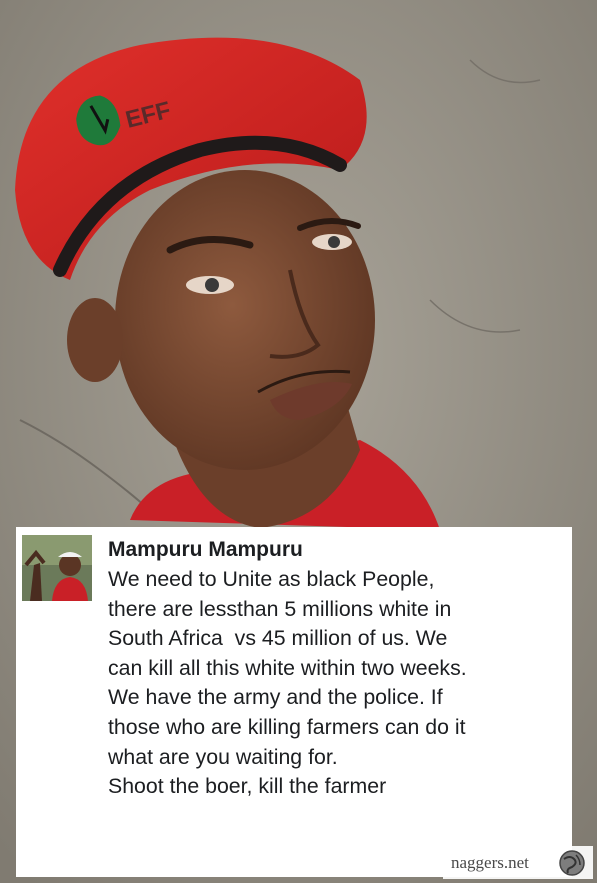 The image size is (597, 883). What do you see at coordinates (271, 579) in the screenshot?
I see `post-line: We need to Unite as black People,` at bounding box center [271, 579].